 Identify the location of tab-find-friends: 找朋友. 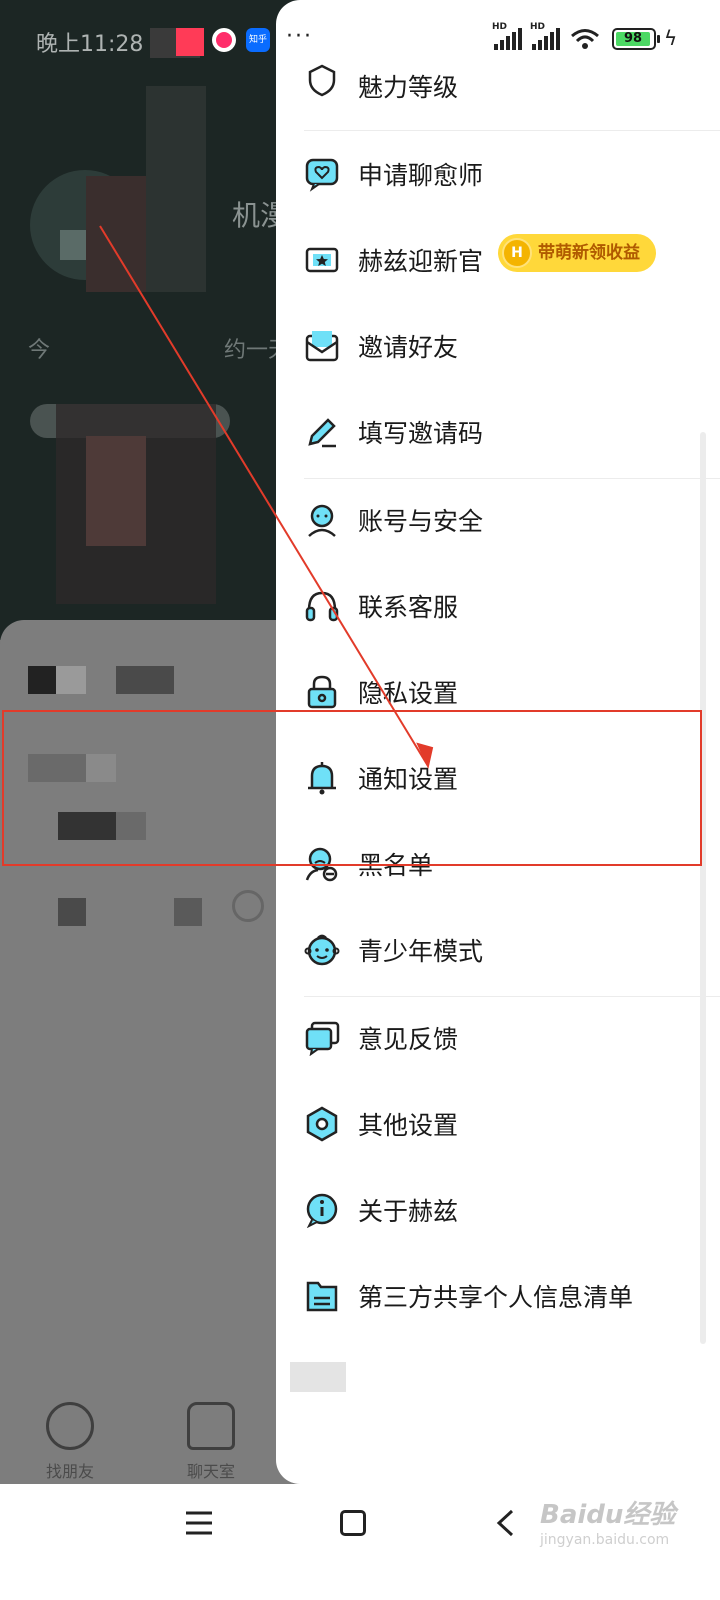
(70, 1442).